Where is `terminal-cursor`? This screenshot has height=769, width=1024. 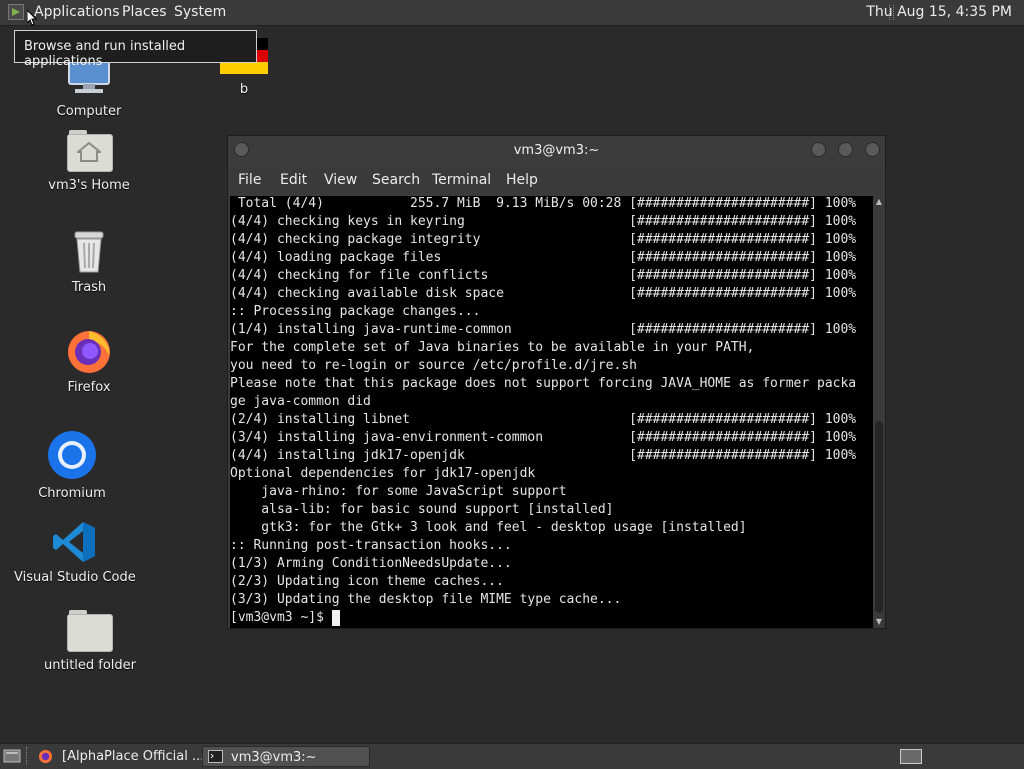 terminal-cursor is located at coordinates (335, 618).